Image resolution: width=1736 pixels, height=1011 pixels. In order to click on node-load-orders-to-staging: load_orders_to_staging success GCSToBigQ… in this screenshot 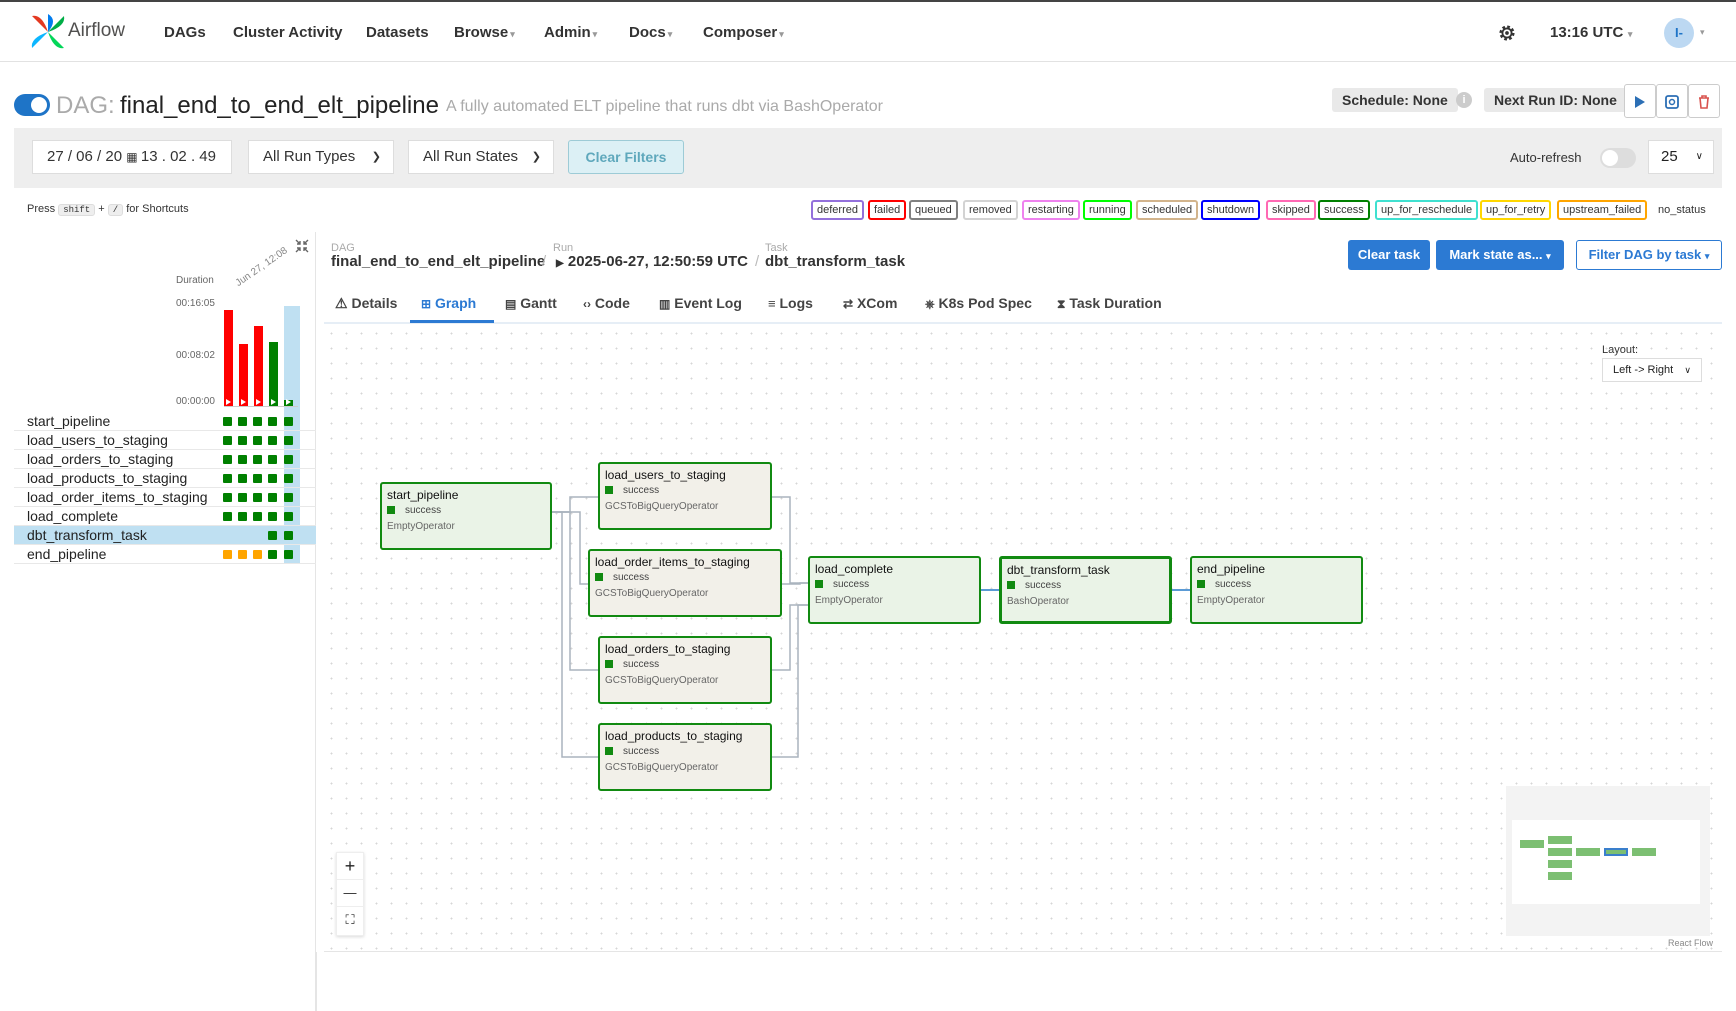, I will do `click(685, 670)`.